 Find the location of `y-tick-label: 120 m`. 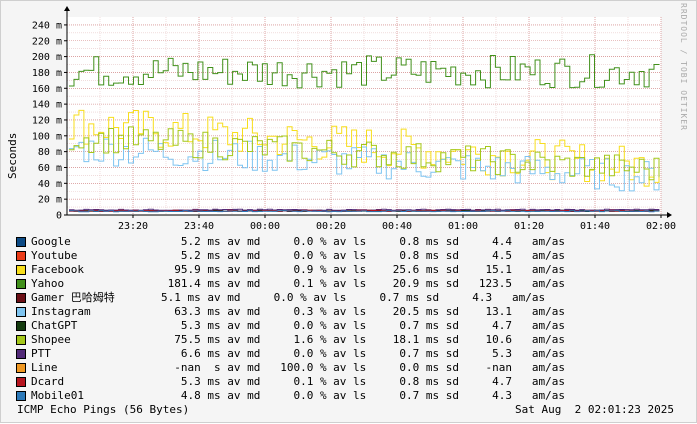

y-tick-label: 120 m is located at coordinates (47, 120).